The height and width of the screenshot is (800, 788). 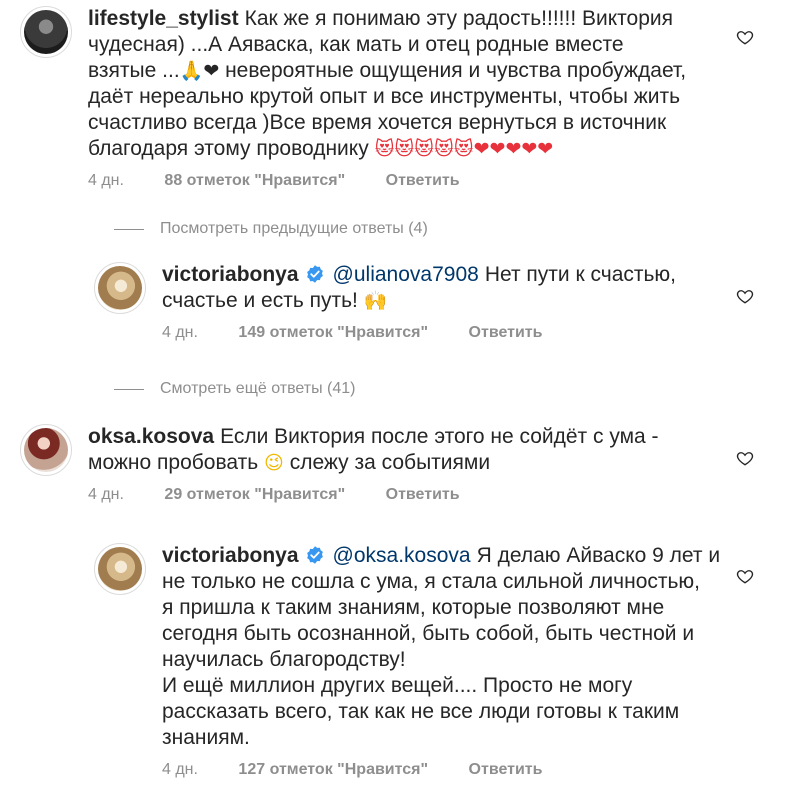 What do you see at coordinates (333, 769) in the screenshot?
I see `likes-count-button: 127 отметок "Нравится"` at bounding box center [333, 769].